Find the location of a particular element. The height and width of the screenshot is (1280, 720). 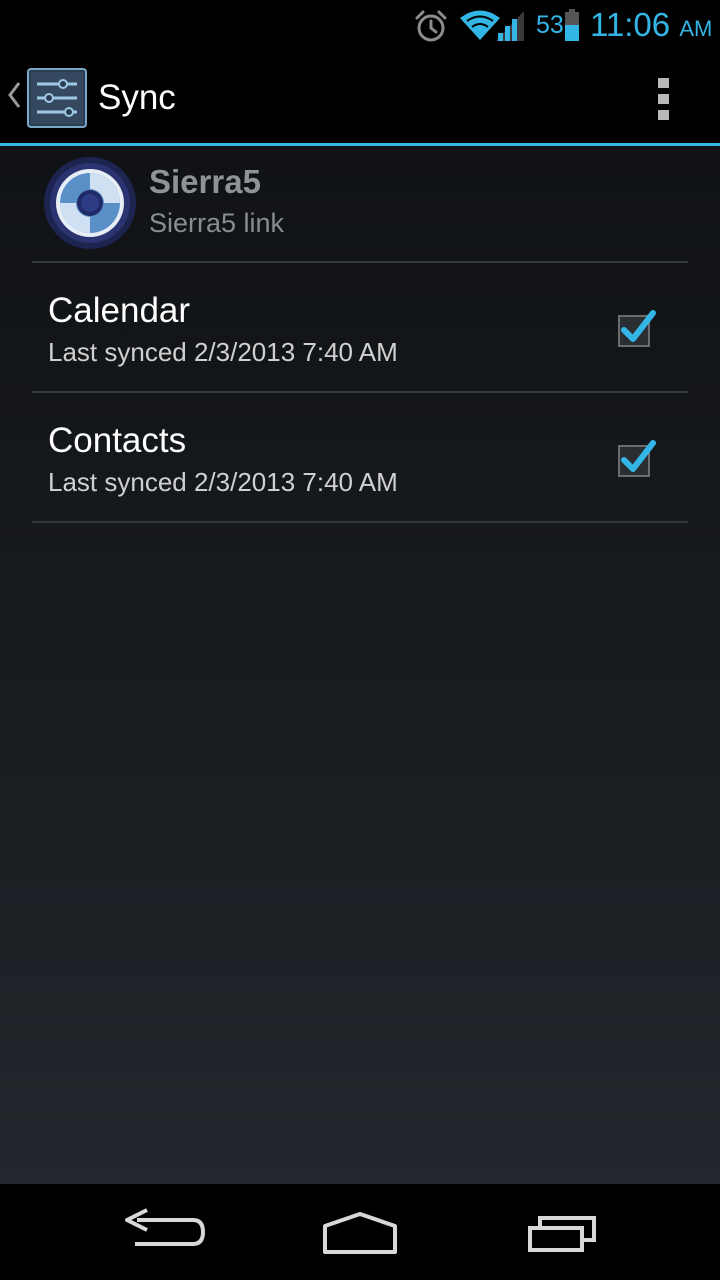

navigation-bar is located at coordinates (360, 1232).